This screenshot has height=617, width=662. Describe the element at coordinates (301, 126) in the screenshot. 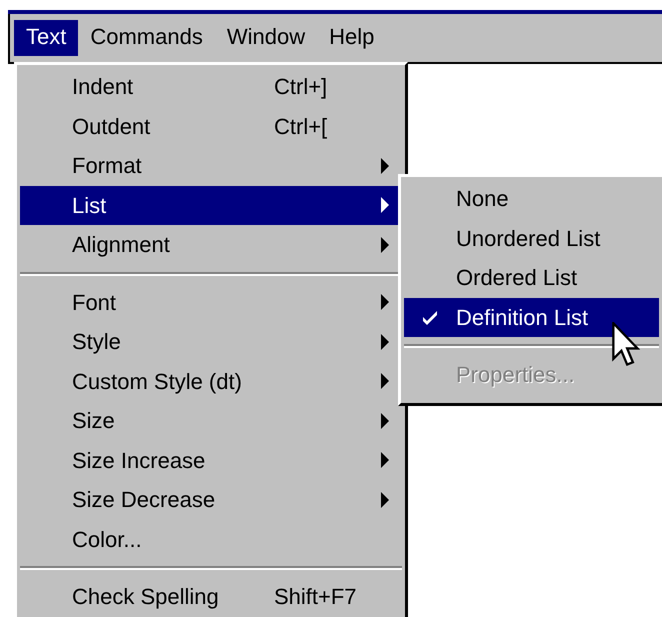

I see `shortcut-text: Ctrl+[` at that location.